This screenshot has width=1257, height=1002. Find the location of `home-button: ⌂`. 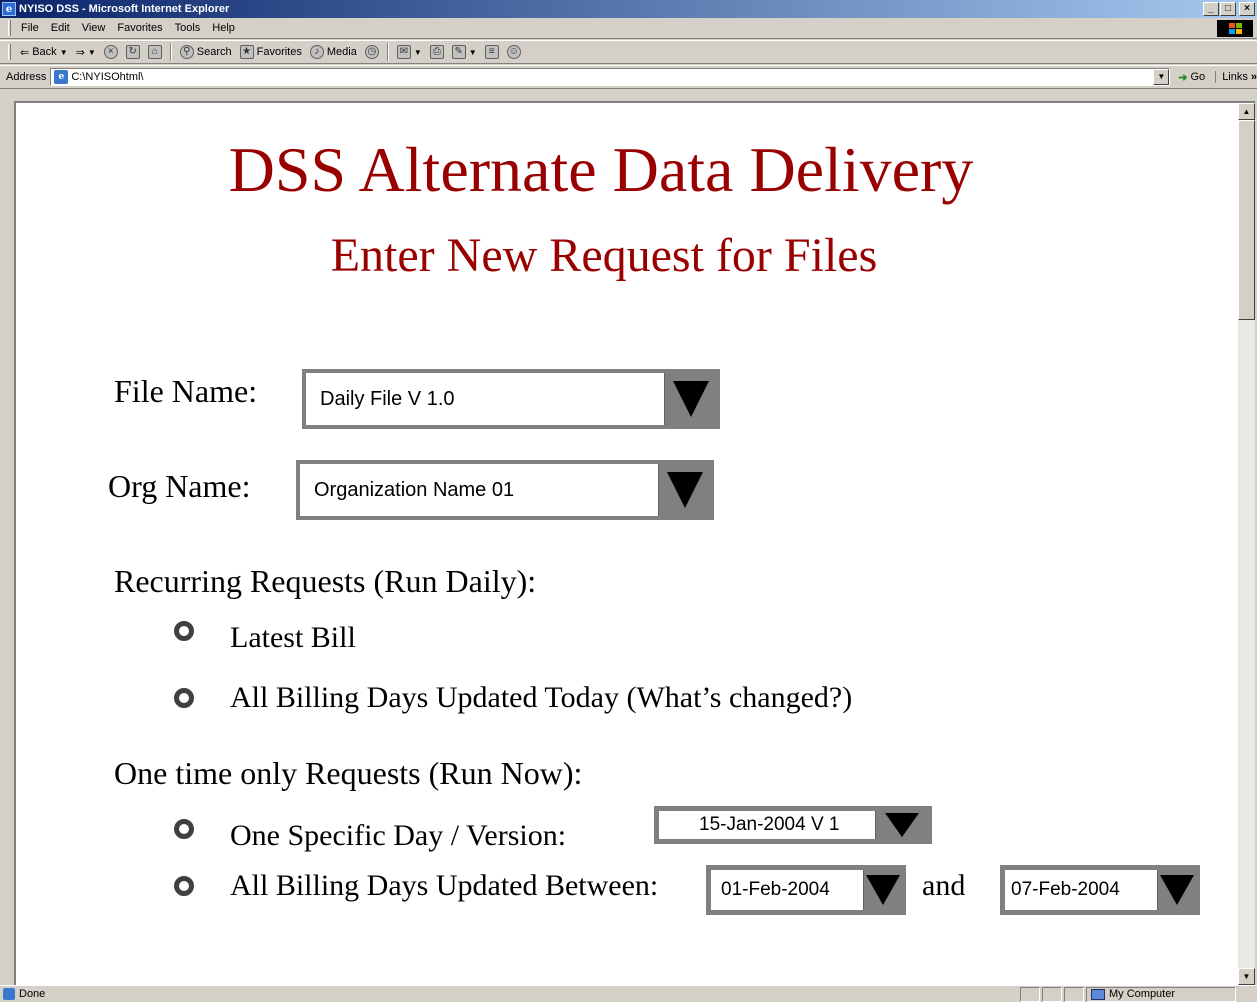

home-button: ⌂ is located at coordinates (155, 52).